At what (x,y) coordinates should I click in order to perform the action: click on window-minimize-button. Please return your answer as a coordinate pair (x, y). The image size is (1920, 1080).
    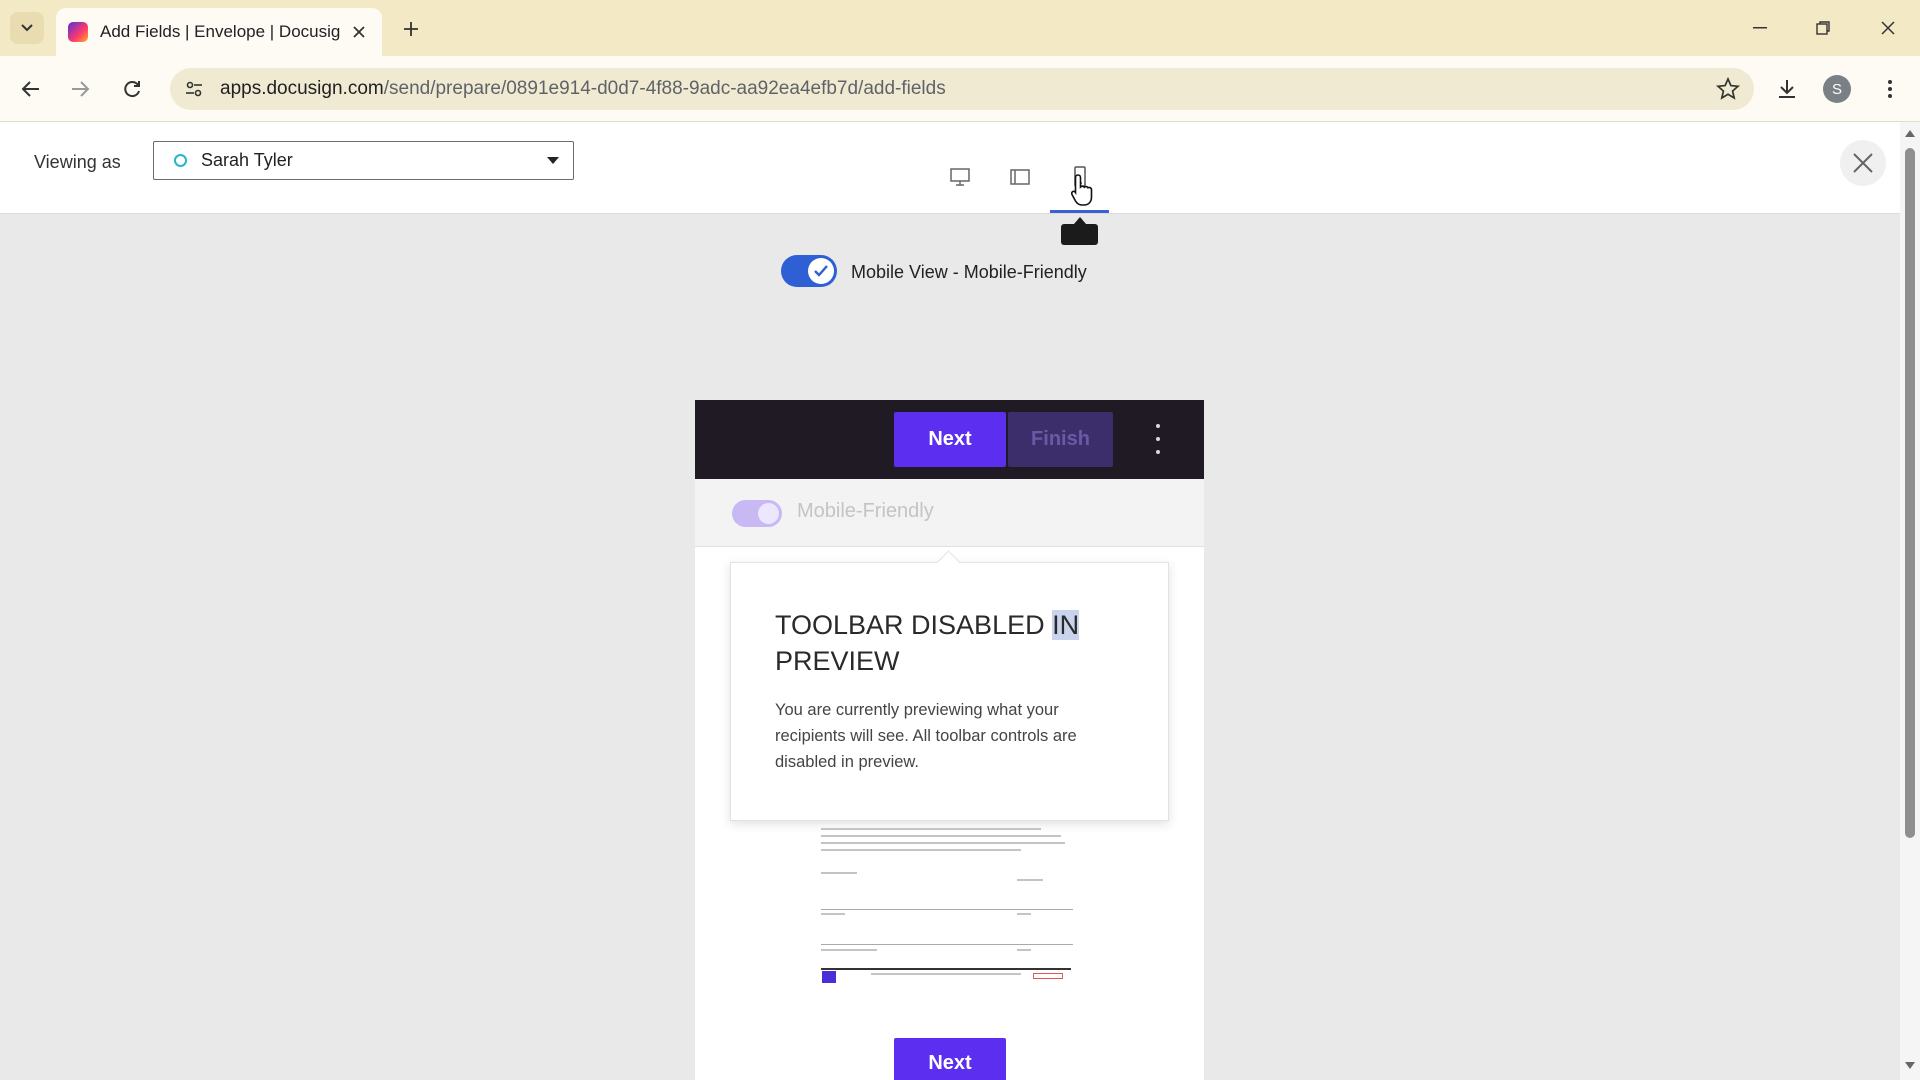
    Looking at the image, I should click on (1760, 28).